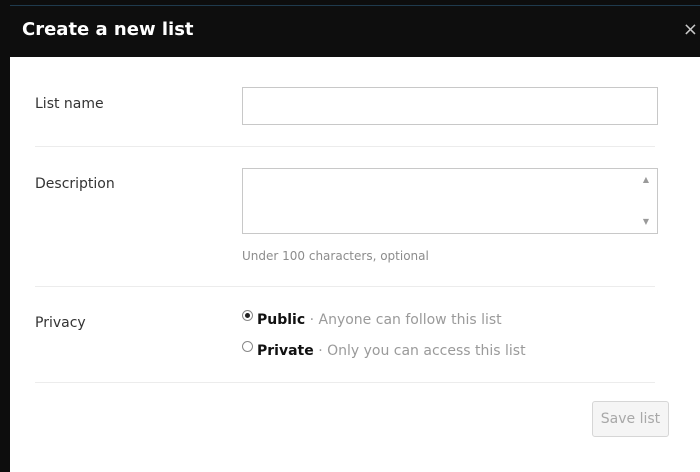 The image size is (700, 472). Describe the element at coordinates (690, 29) in the screenshot. I see `close-icon: ×` at that location.